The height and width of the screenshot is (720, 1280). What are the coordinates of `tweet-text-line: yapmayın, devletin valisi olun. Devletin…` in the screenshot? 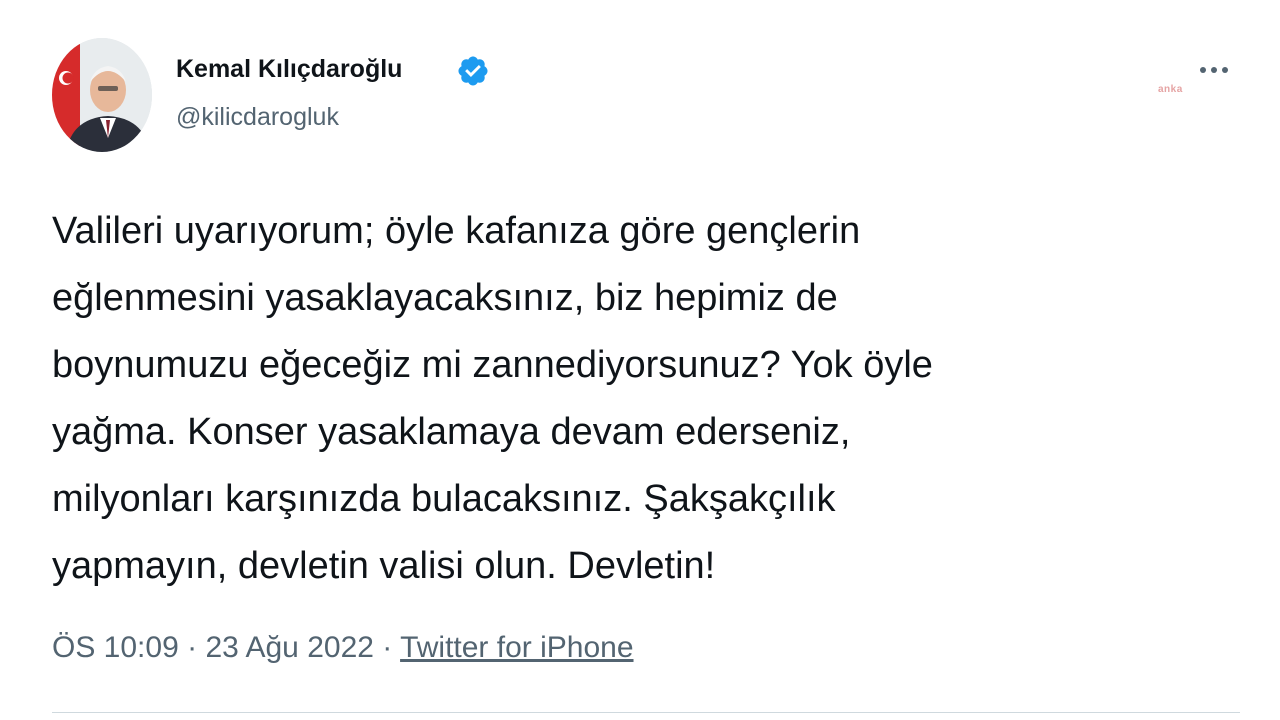 It's located at (384, 566).